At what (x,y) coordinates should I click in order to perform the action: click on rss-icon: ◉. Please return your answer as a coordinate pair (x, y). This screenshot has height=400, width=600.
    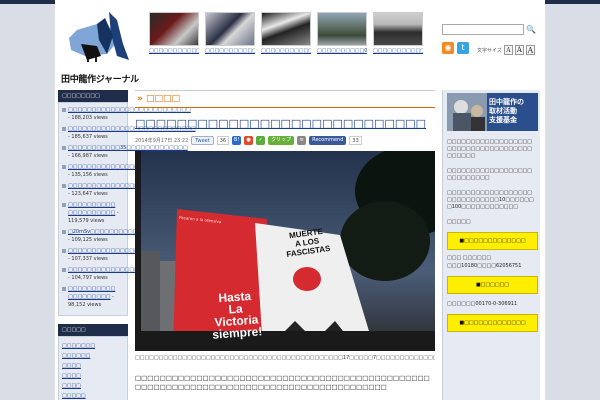
    Looking at the image, I should click on (448, 48).